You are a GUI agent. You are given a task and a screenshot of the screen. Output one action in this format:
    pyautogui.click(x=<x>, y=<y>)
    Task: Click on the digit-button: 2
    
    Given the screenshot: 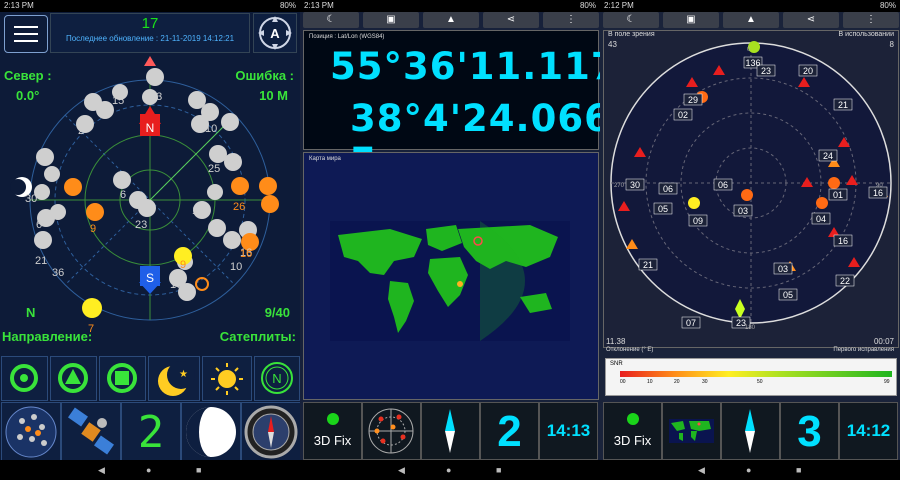 What is the action you would take?
    pyautogui.click(x=151, y=432)
    